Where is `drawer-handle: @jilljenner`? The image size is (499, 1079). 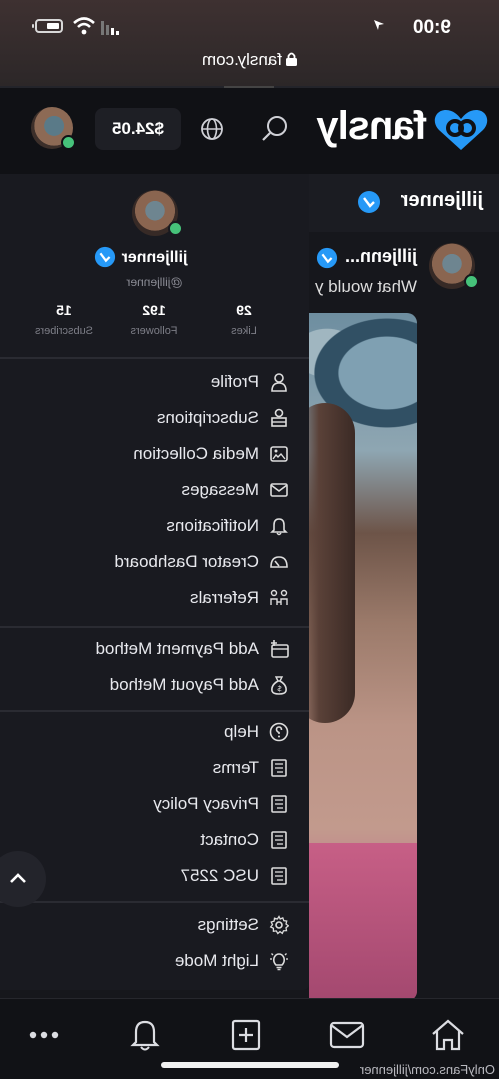
drawer-handle: @jilljenner is located at coordinates (154, 282).